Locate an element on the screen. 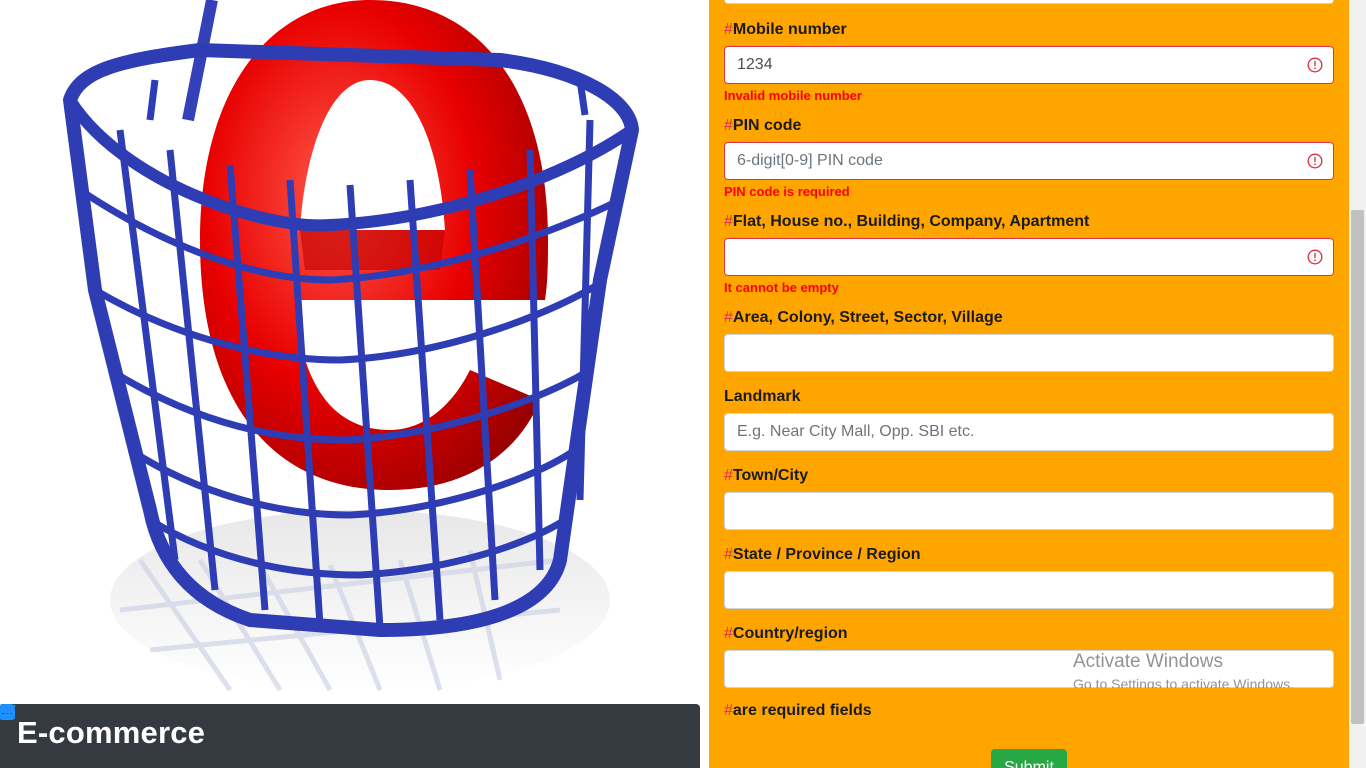 The height and width of the screenshot is (768, 1366). flat-input is located at coordinates (1029, 257).